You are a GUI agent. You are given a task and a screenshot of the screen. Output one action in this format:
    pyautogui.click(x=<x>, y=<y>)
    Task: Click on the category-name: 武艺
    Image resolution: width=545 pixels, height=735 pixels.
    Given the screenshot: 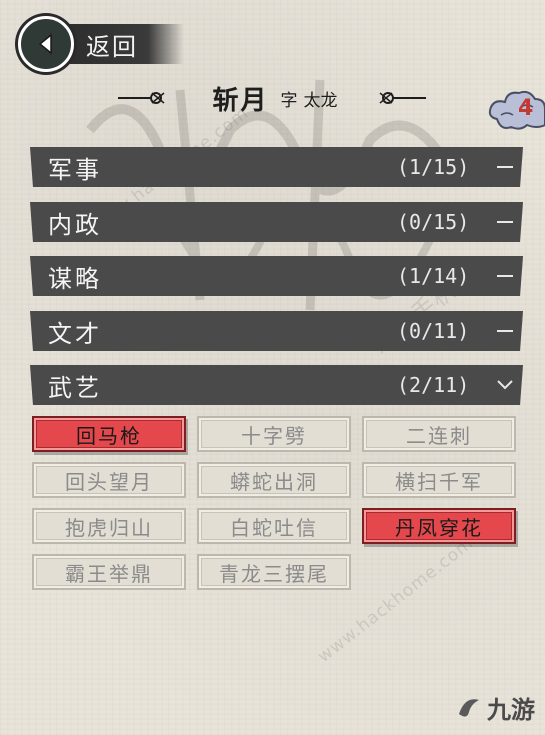 What is the action you would take?
    pyautogui.click(x=75, y=387)
    